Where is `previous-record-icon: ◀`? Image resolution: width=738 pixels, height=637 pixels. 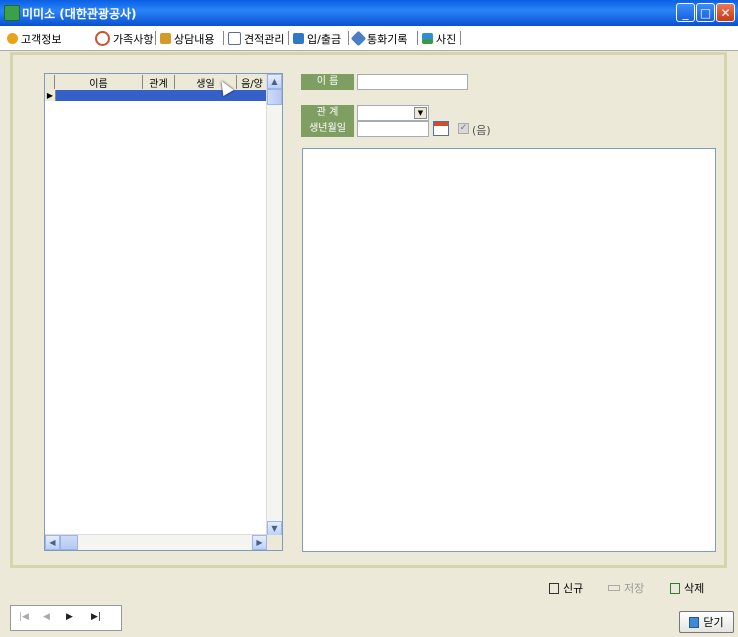
previous-record-icon: ◀ is located at coordinates (46, 617).